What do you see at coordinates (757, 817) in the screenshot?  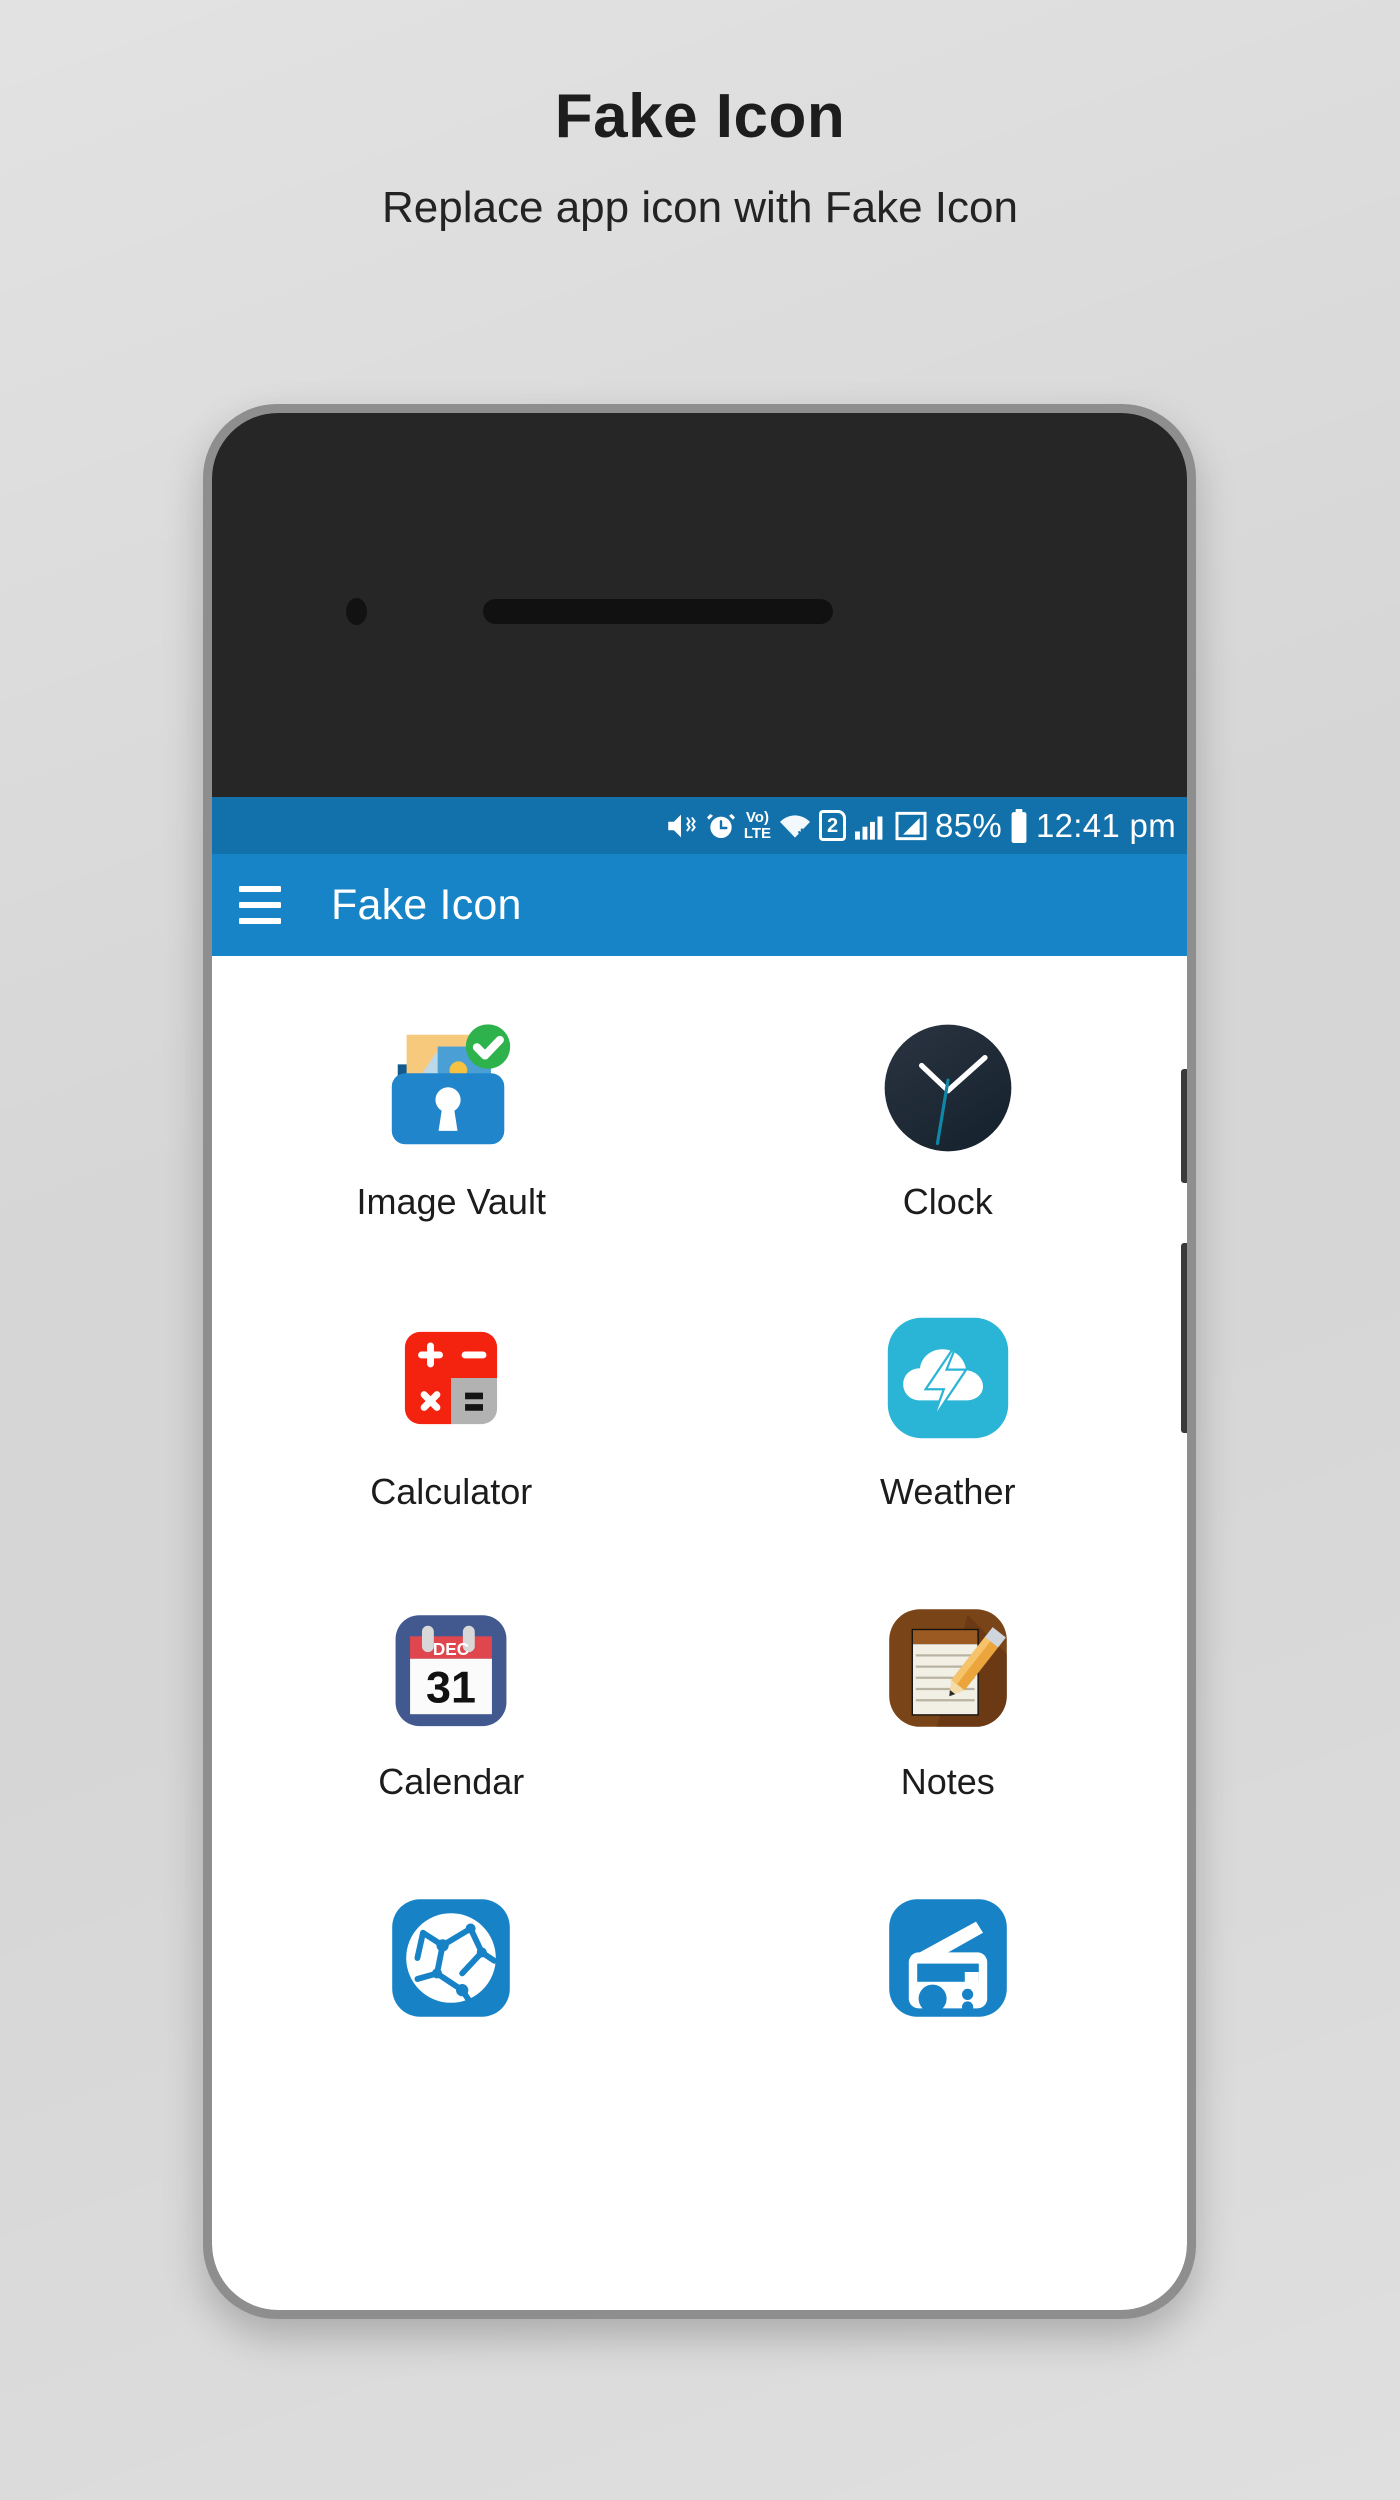 I see `volte-top-label: Vo)` at bounding box center [757, 817].